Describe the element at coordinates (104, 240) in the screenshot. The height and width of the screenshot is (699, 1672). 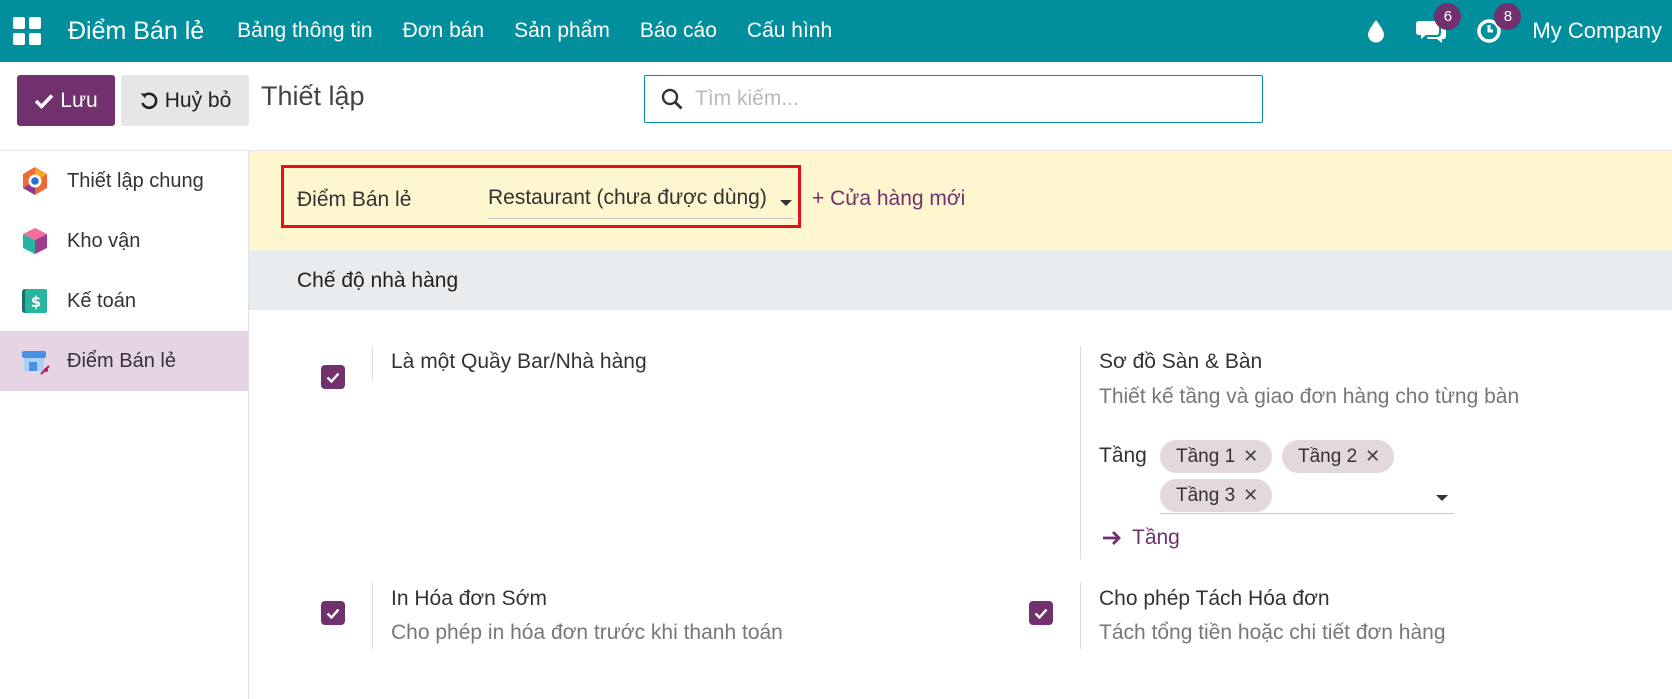
I see `sidebar-item-label: Kho vận` at that location.